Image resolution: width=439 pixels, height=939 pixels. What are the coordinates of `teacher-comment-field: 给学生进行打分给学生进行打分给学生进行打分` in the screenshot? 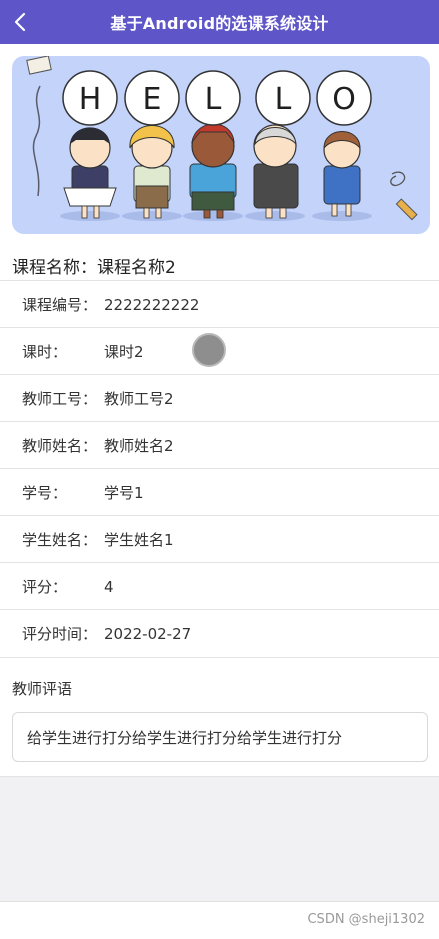 It's located at (220, 737).